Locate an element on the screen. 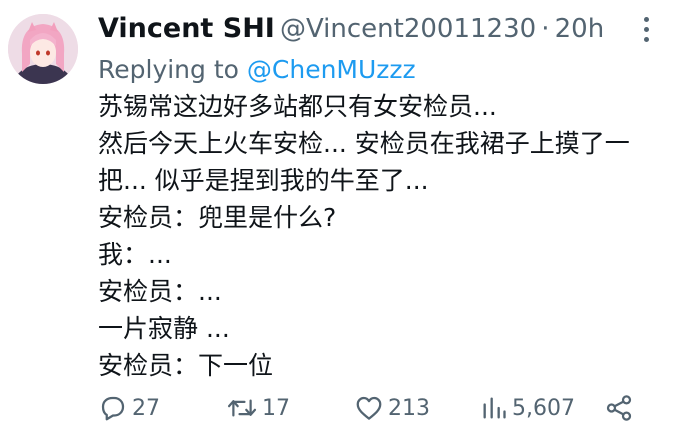  retweet-count: 17 is located at coordinates (276, 408).